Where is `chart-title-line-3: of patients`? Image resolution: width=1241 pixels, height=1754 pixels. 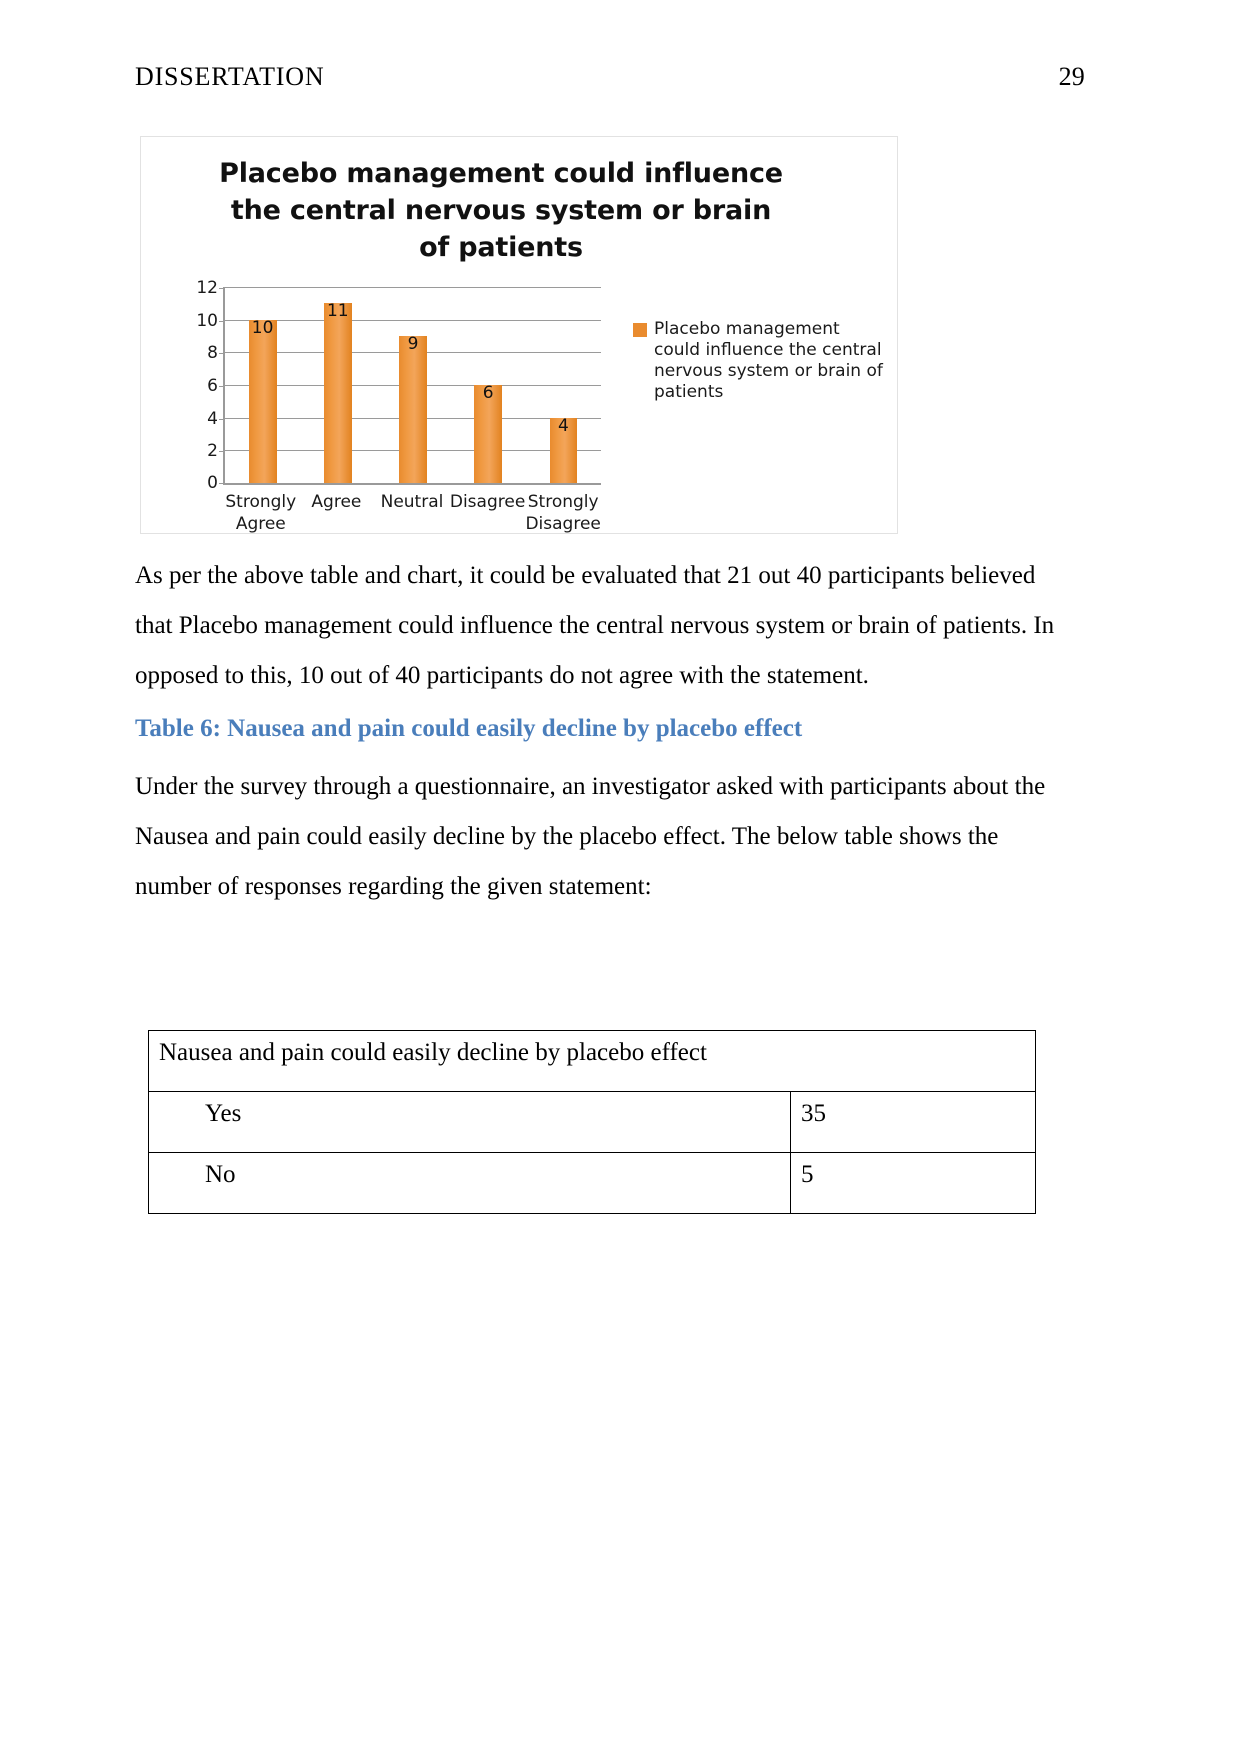 chart-title-line-3: of patients is located at coordinates (501, 247).